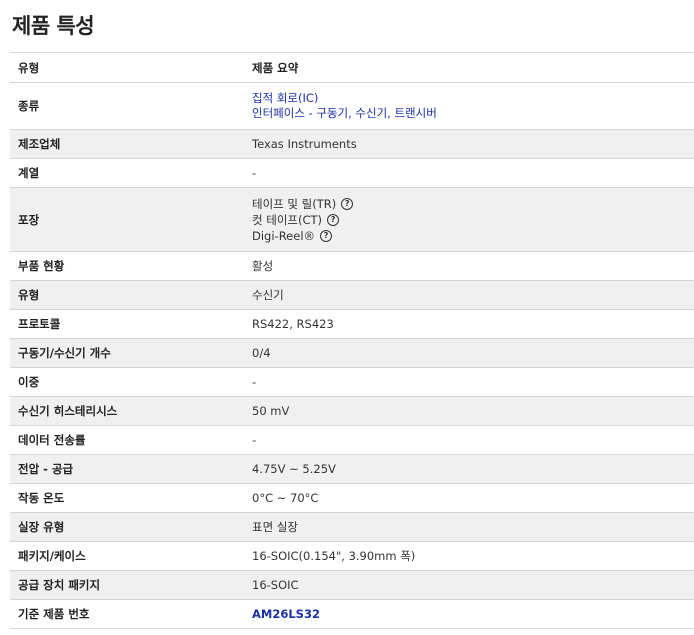 Image resolution: width=694 pixels, height=635 pixels. Describe the element at coordinates (127, 585) in the screenshot. I see `row-label: 공급 장치 패키지` at that location.